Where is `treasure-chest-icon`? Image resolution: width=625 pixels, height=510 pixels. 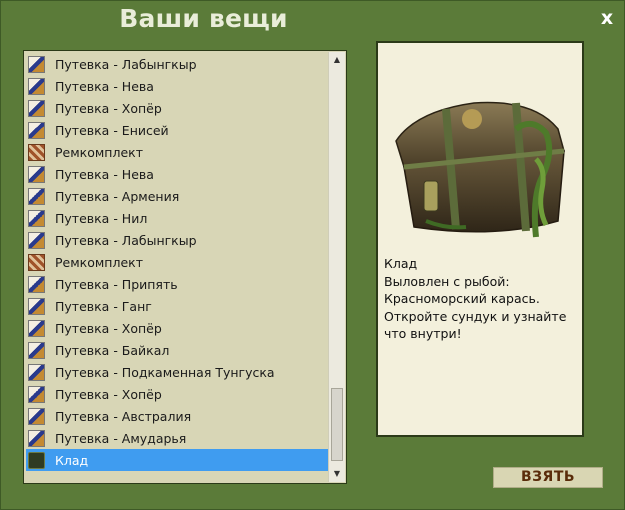 treasure-chest-icon is located at coordinates (36, 460).